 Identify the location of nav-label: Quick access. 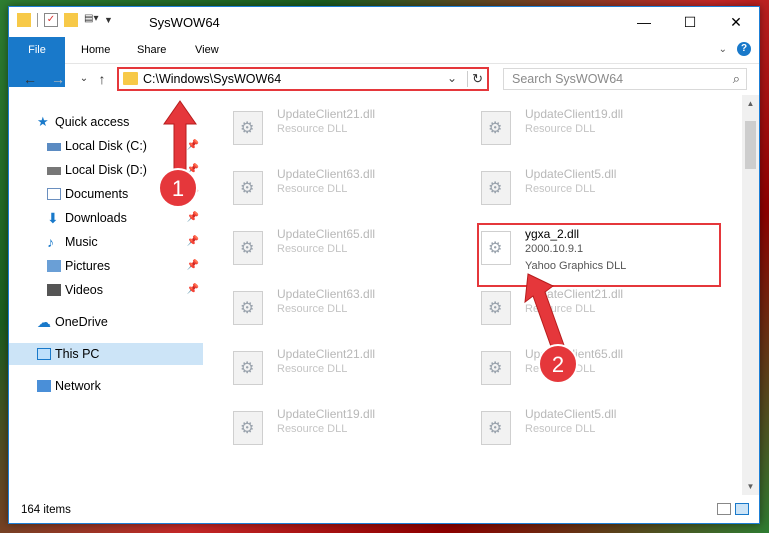
(92, 122).